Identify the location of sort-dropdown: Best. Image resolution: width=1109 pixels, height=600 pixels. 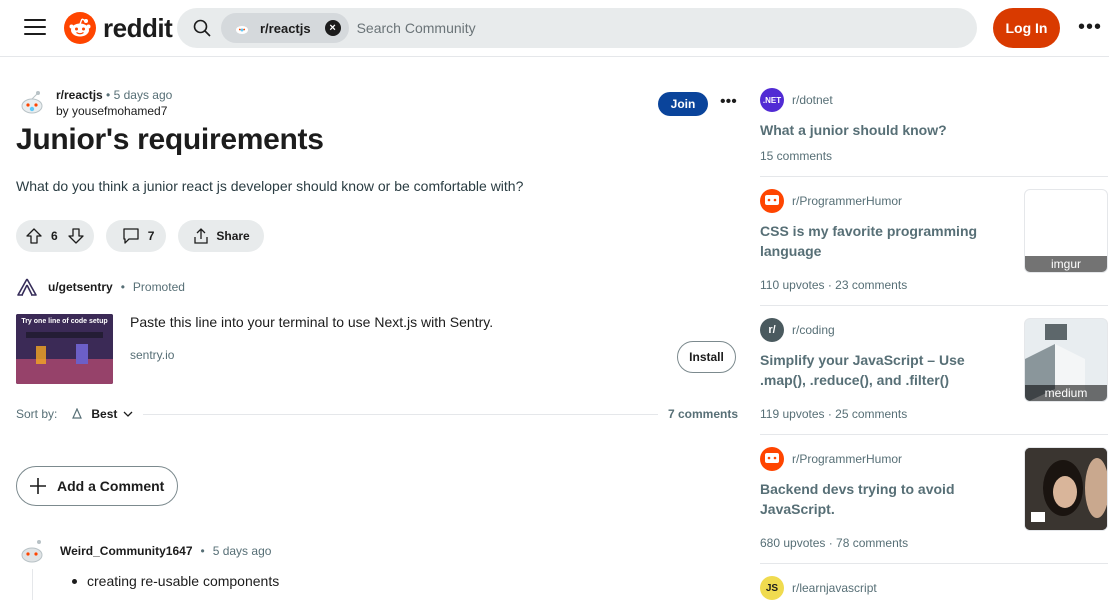
(102, 414).